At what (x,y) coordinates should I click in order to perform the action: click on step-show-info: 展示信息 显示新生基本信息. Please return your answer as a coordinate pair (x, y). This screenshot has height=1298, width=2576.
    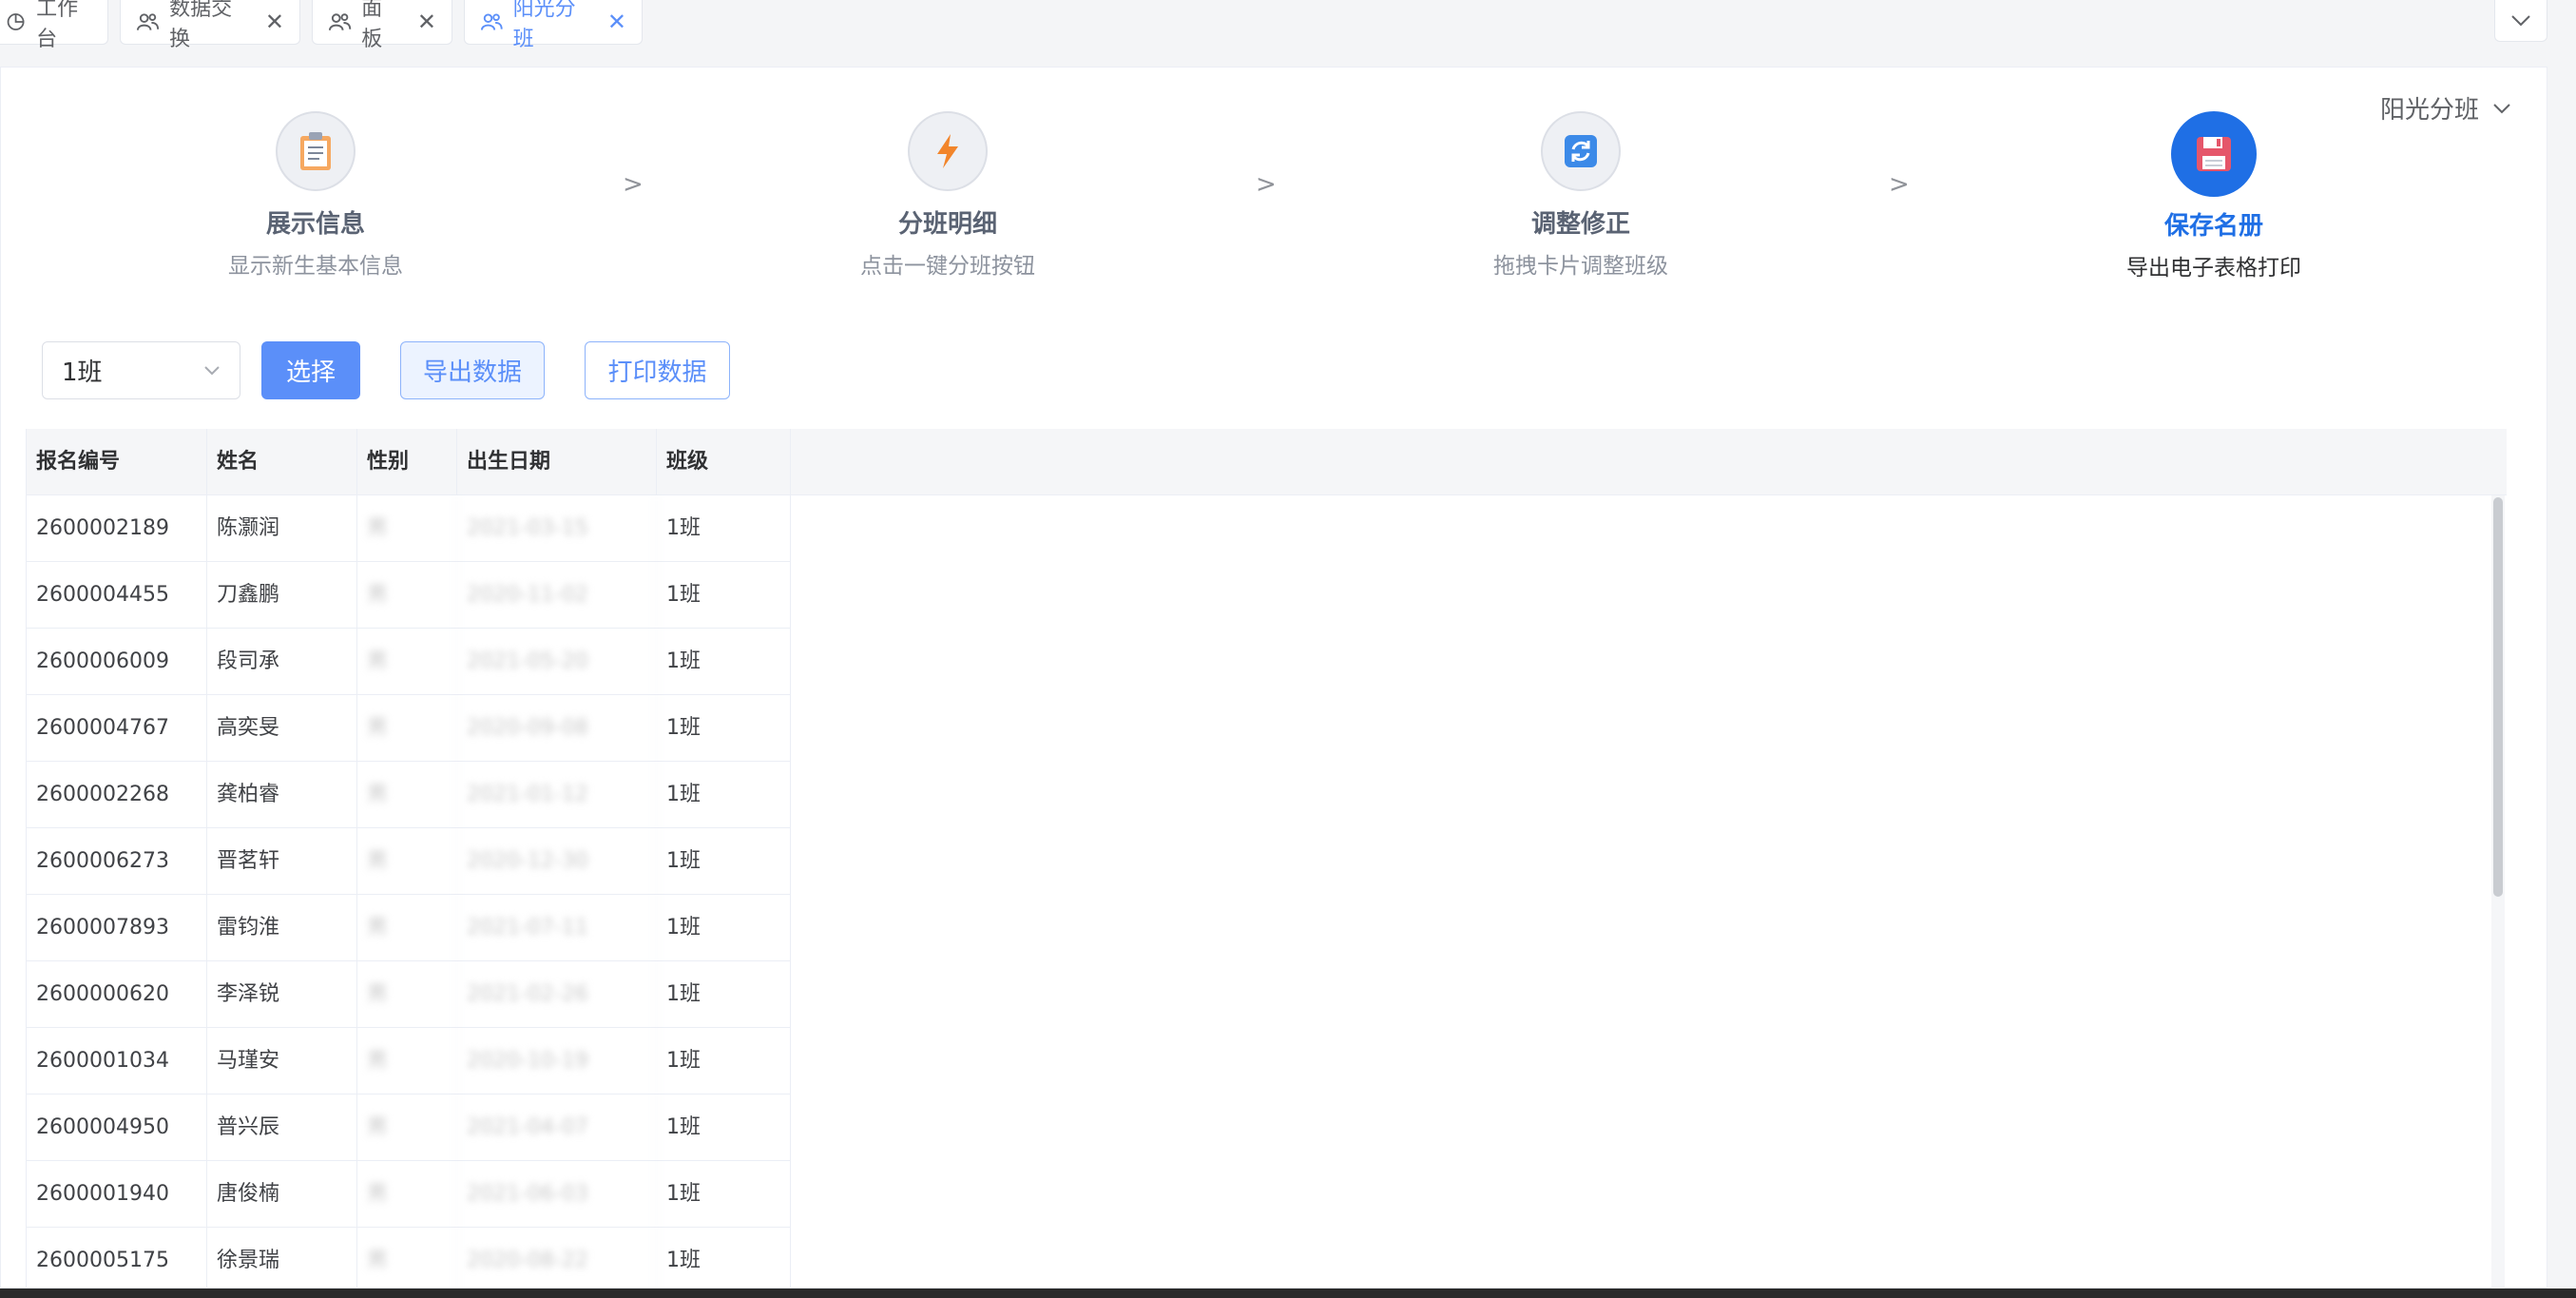
    Looking at the image, I should click on (315, 195).